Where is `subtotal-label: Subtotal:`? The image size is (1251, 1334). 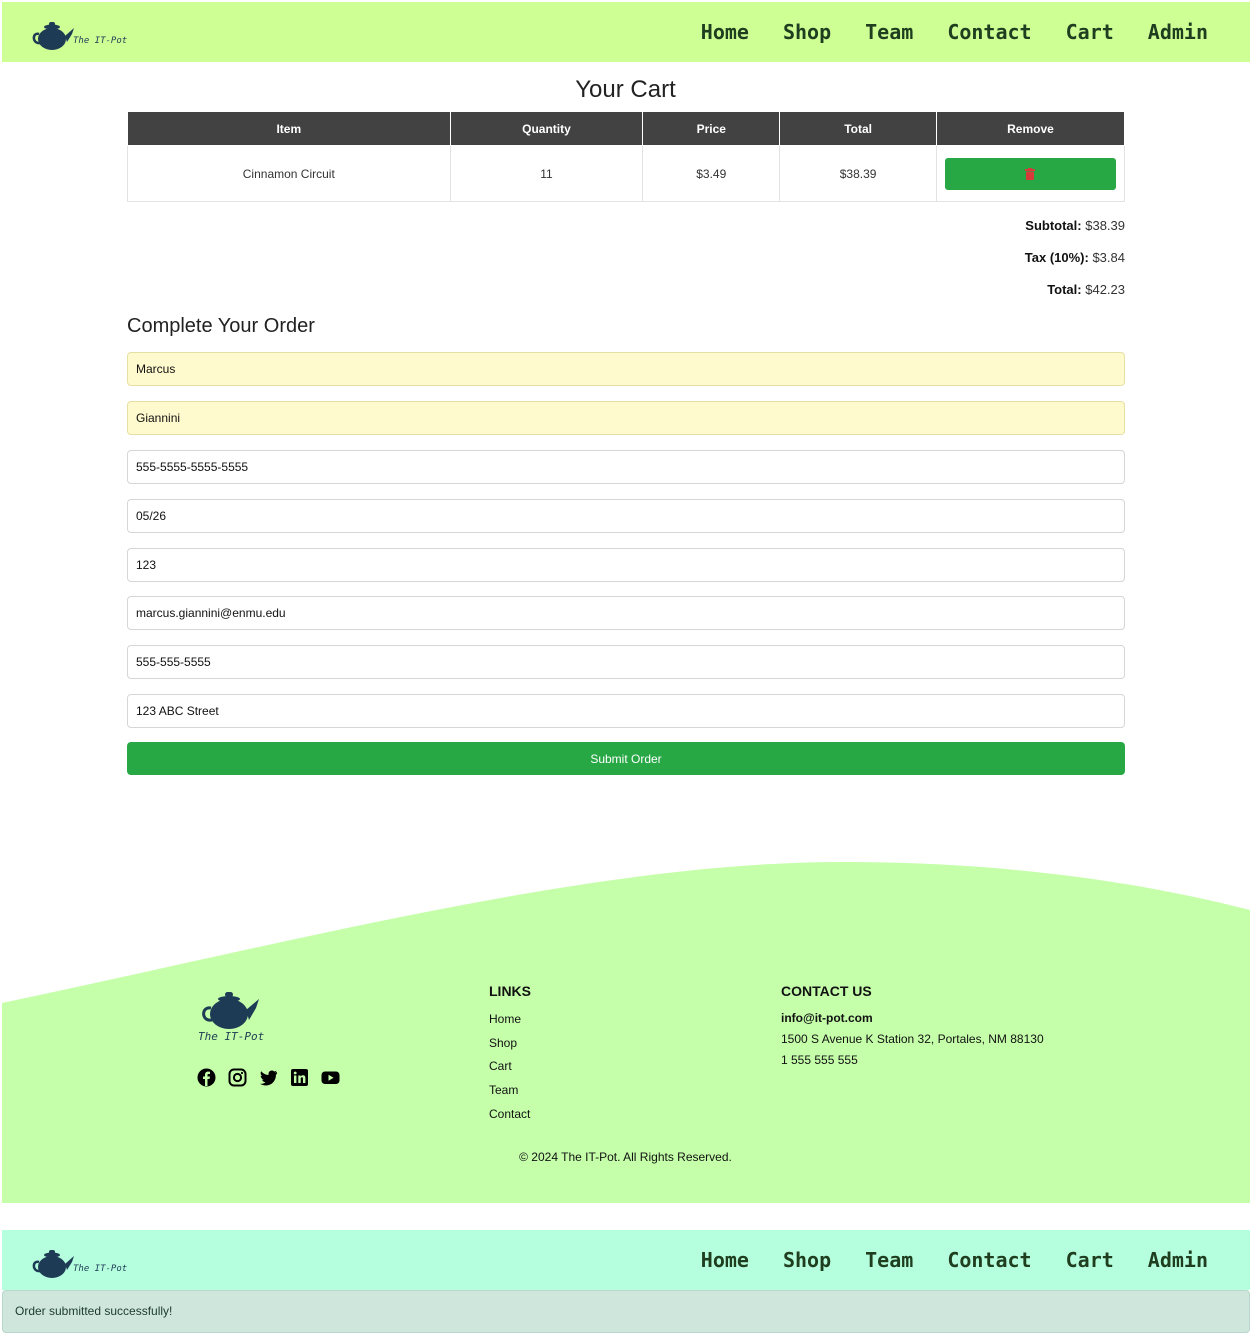
subtotal-label: Subtotal: is located at coordinates (1053, 225).